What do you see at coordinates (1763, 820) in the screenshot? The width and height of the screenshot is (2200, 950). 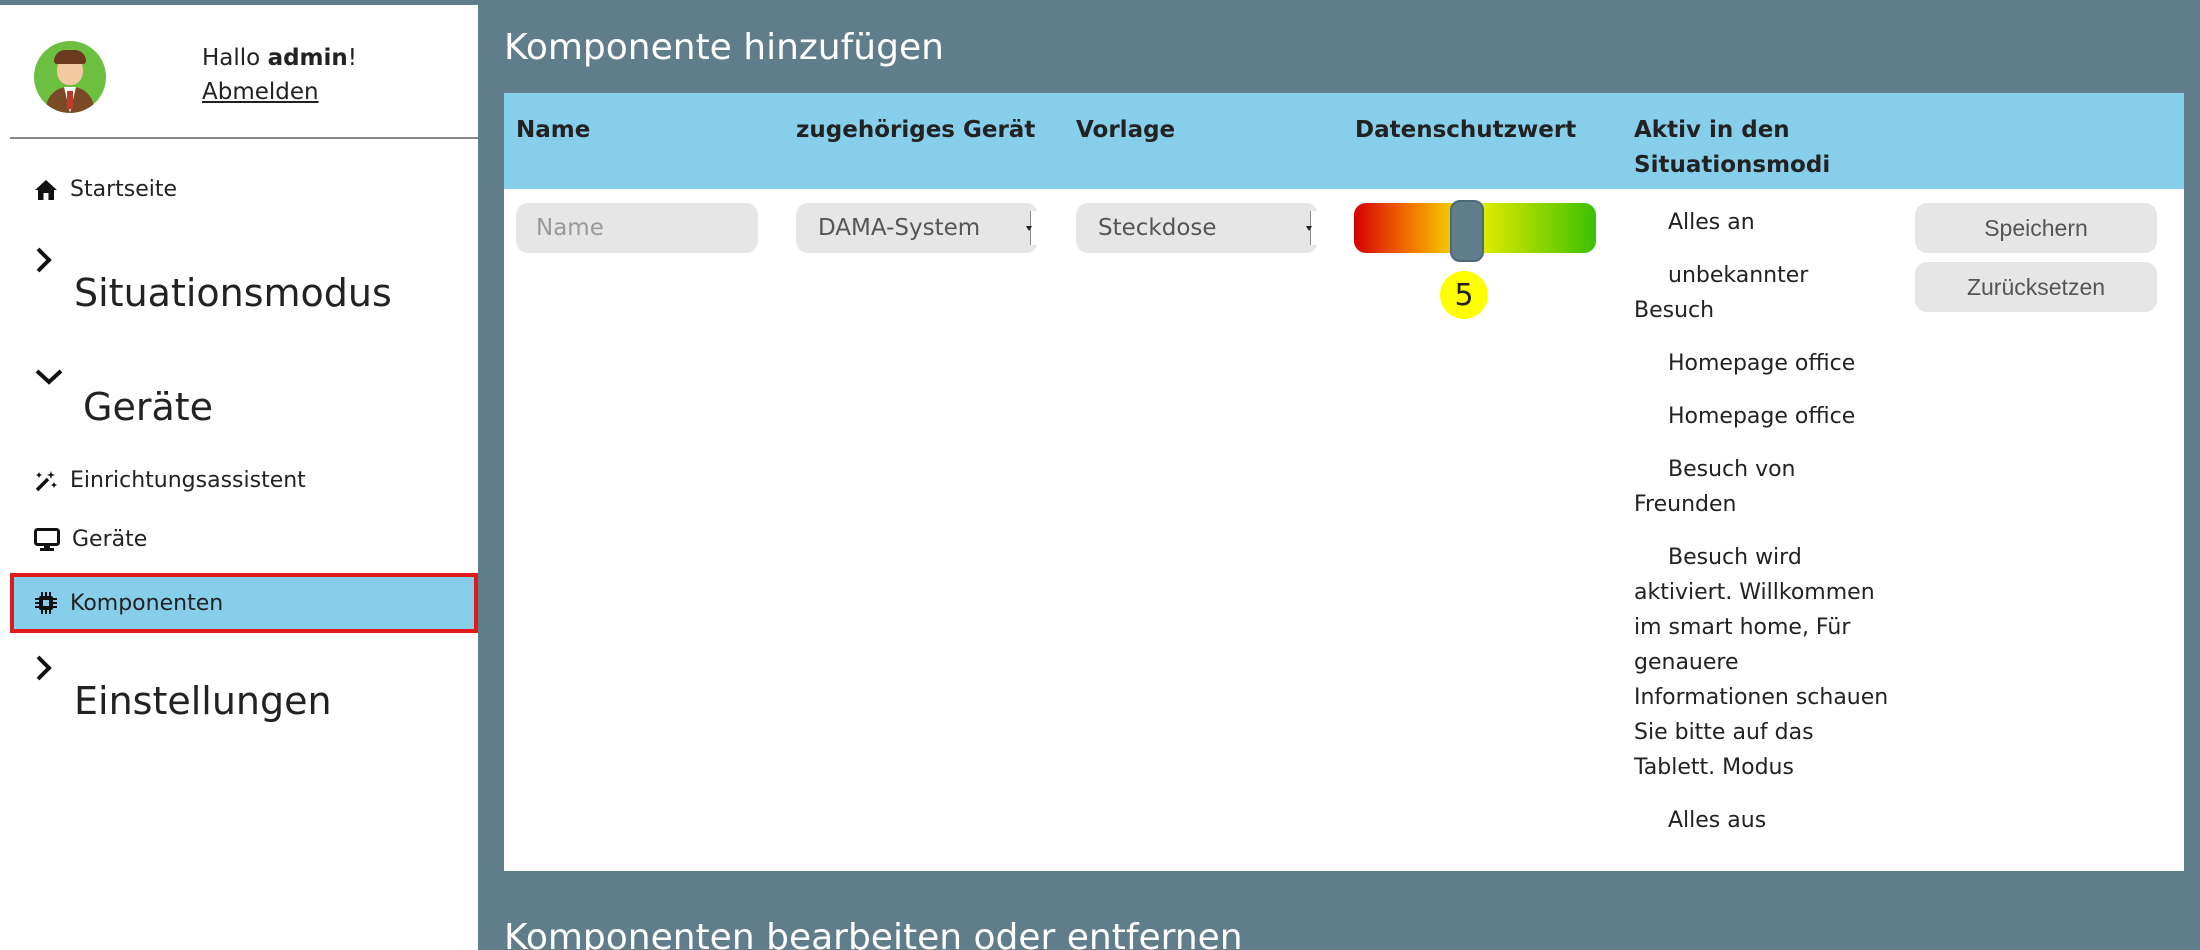 I see `mode-item: Alles aus` at bounding box center [1763, 820].